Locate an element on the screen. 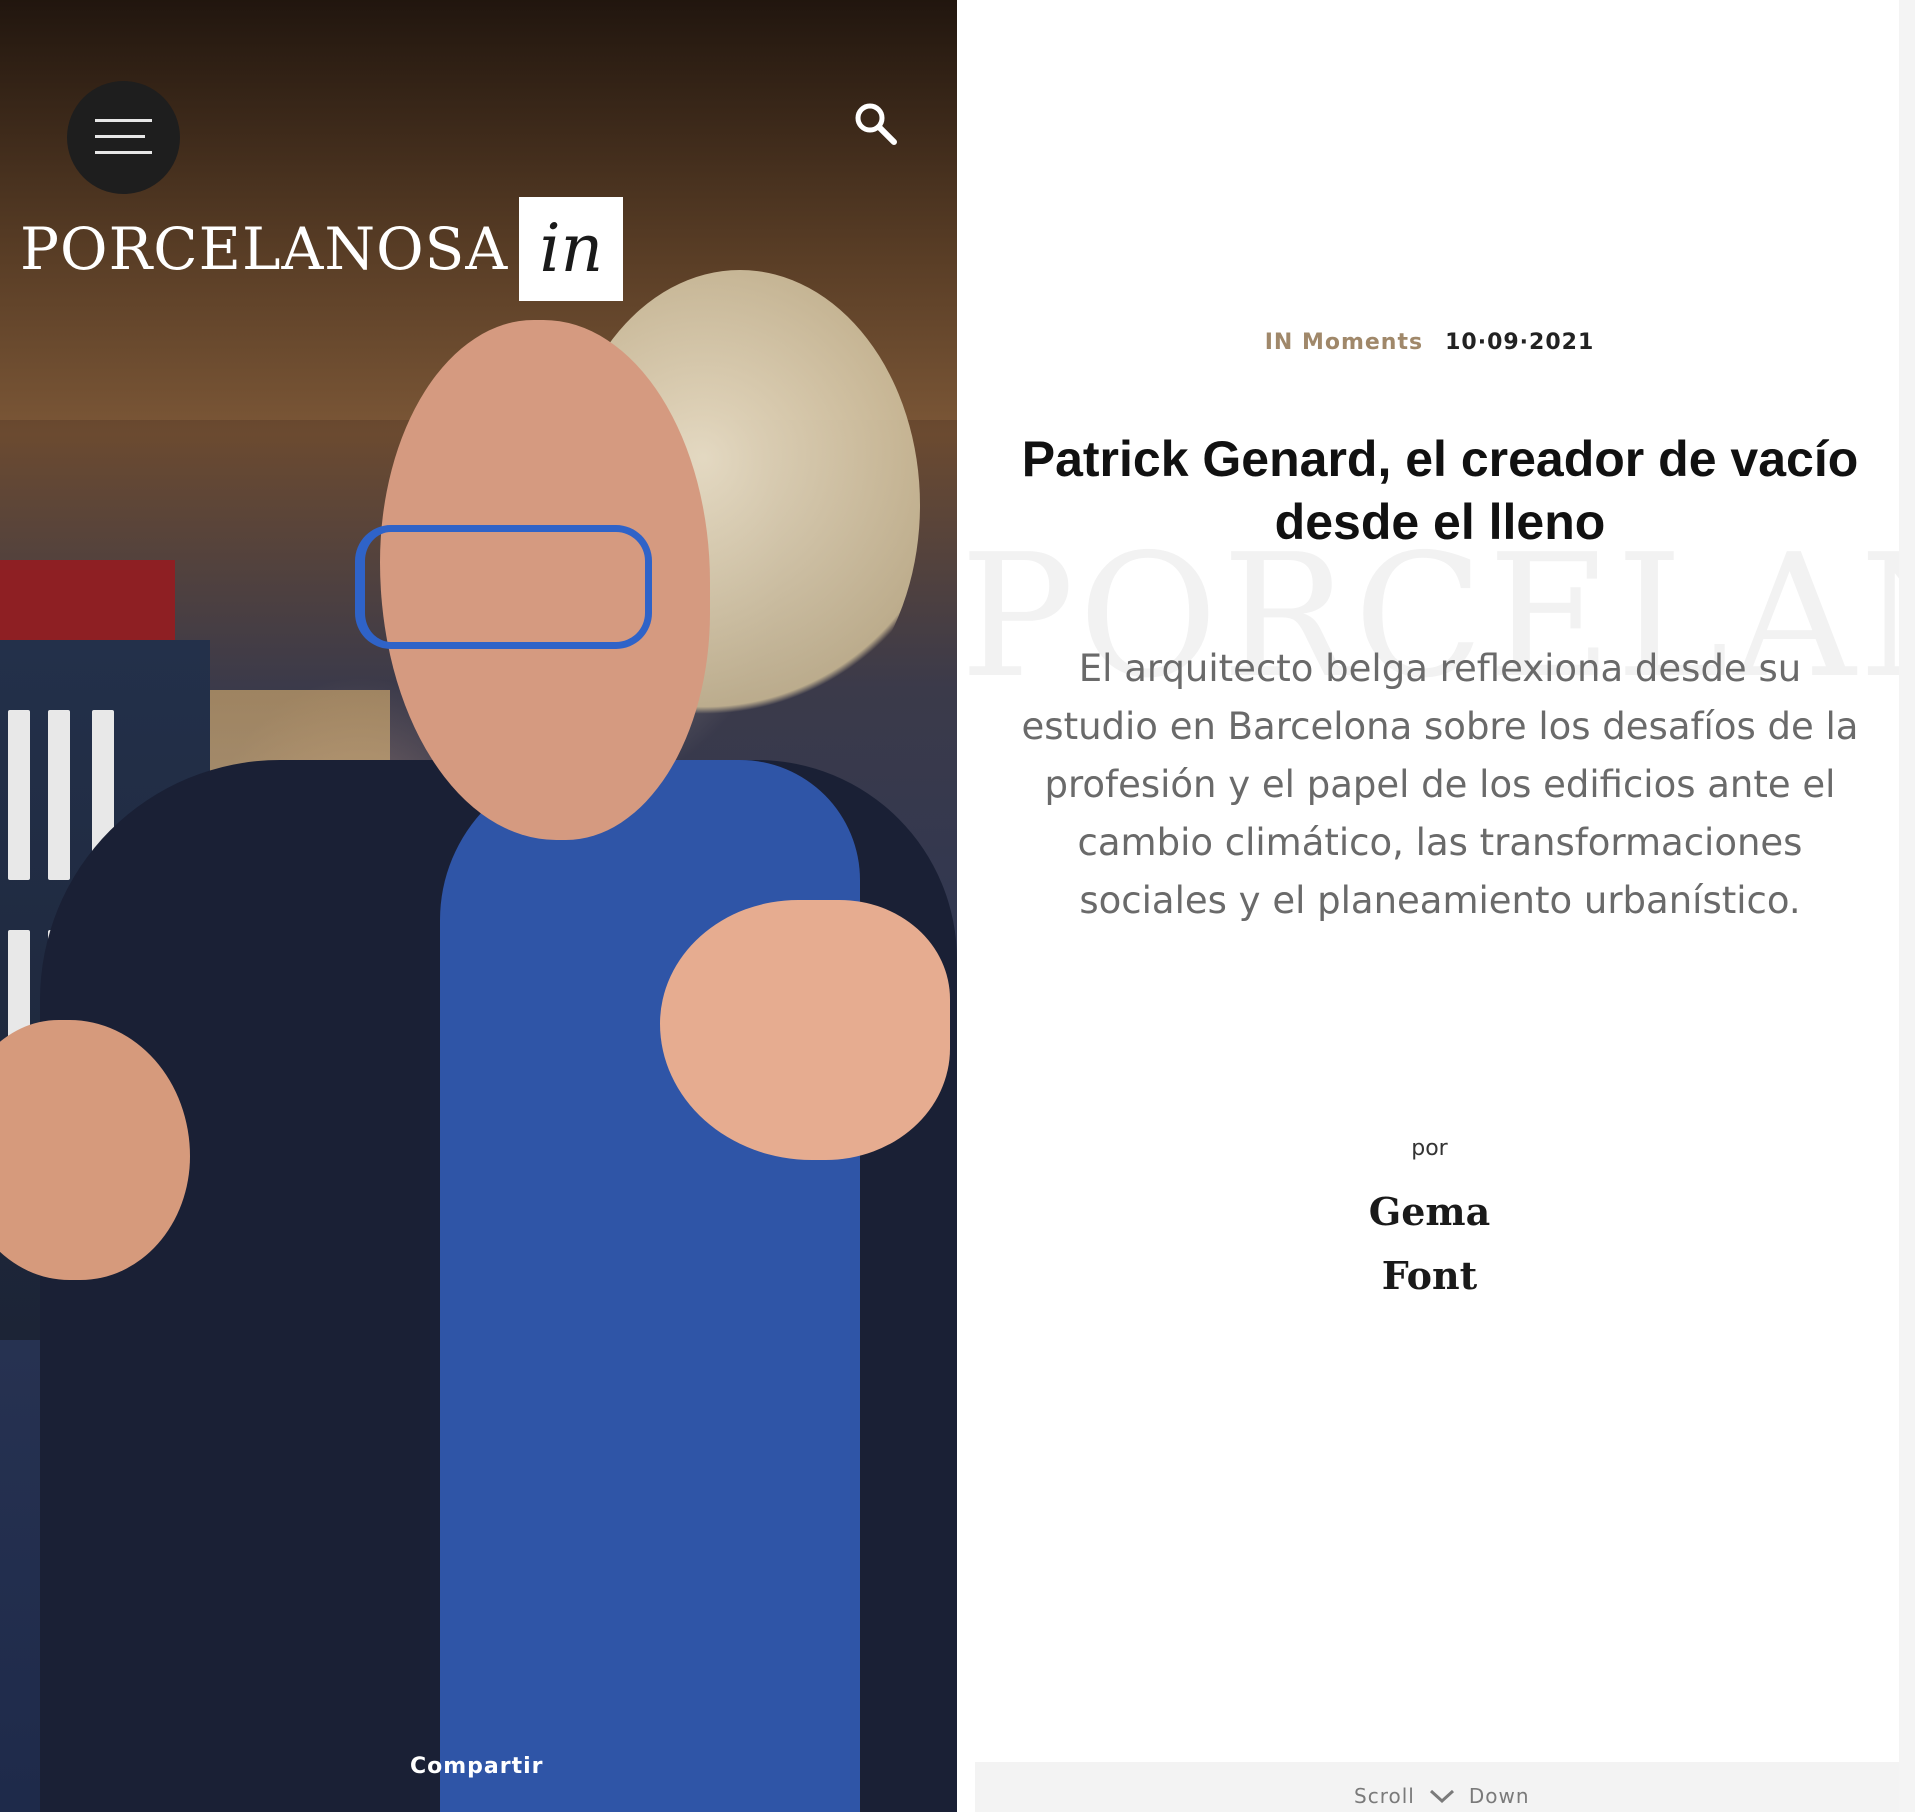  logo-wordmark: PORCELANOSA is located at coordinates (264, 248).